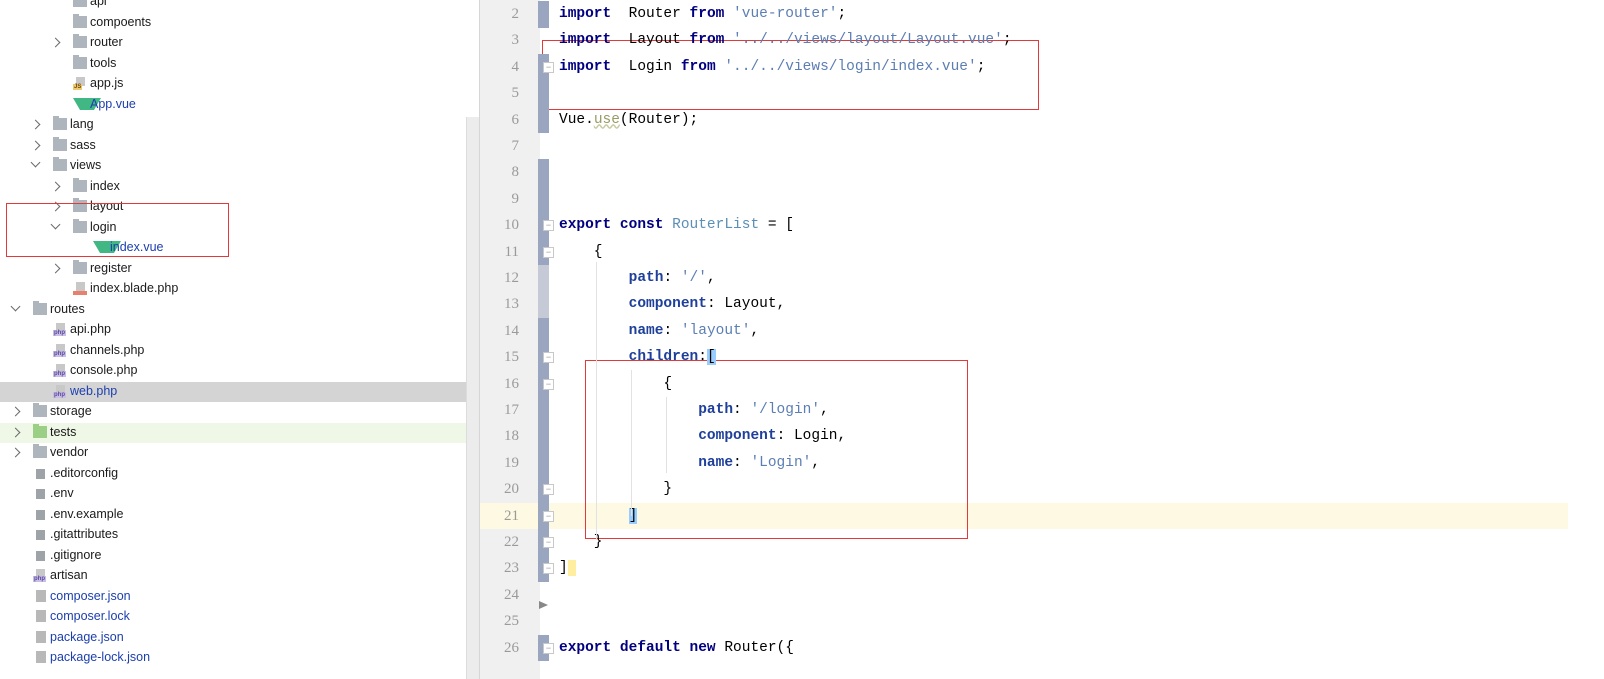 The width and height of the screenshot is (1604, 679). Describe the element at coordinates (543, 605) in the screenshot. I see `fold-arrow-icon` at that location.